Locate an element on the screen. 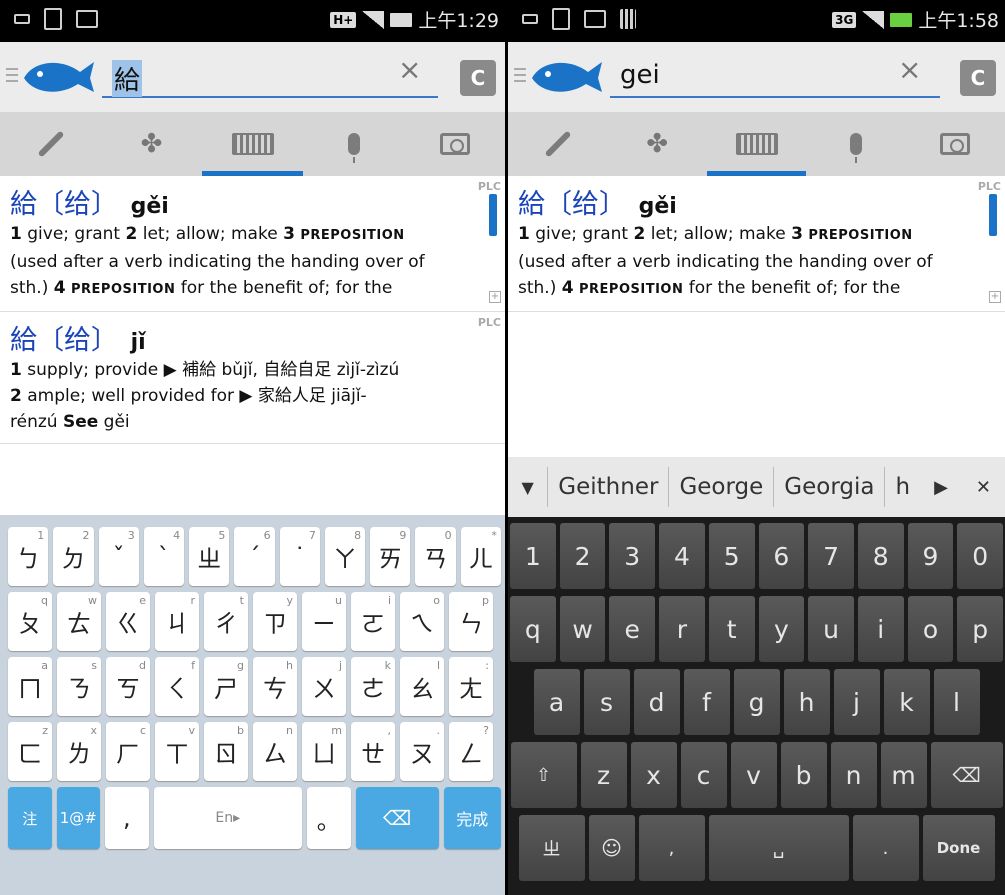 The image size is (1005, 895). space-key: En▸ is located at coordinates (227, 818).